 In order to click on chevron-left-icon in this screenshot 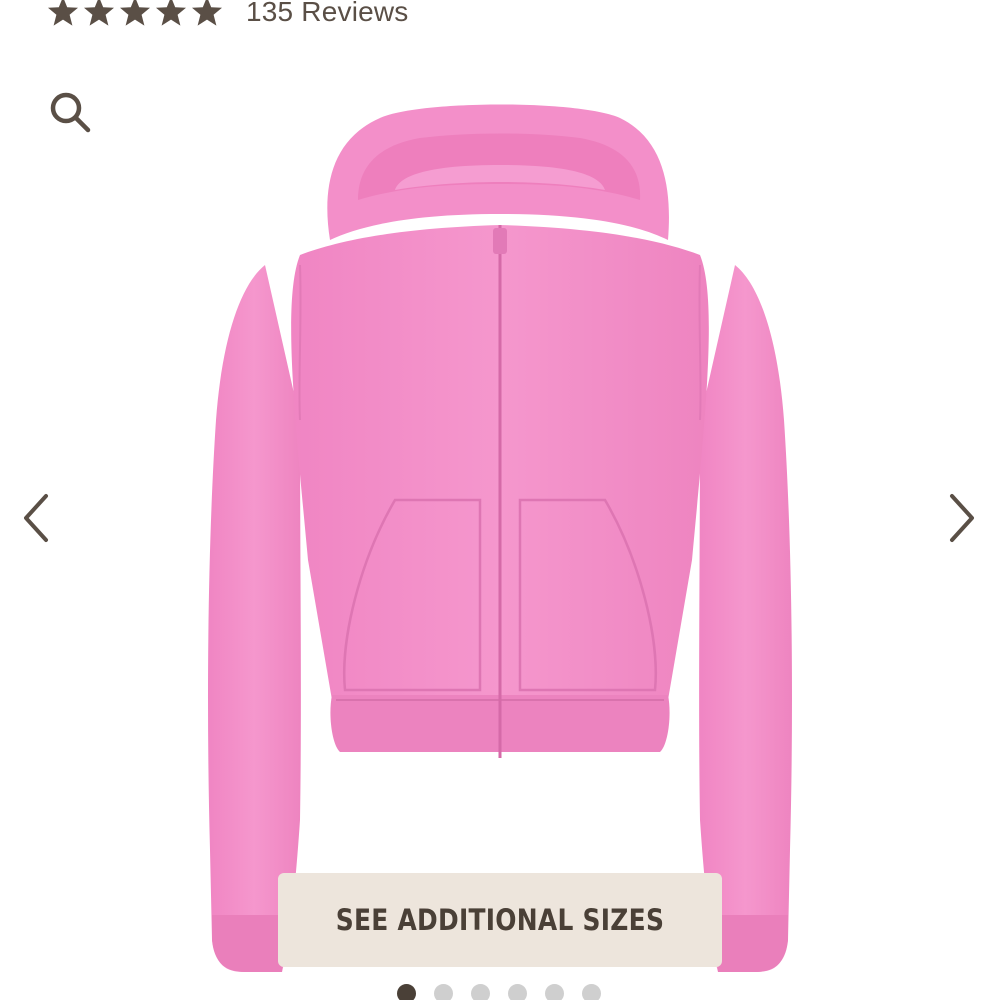, I will do `click(36, 518)`.